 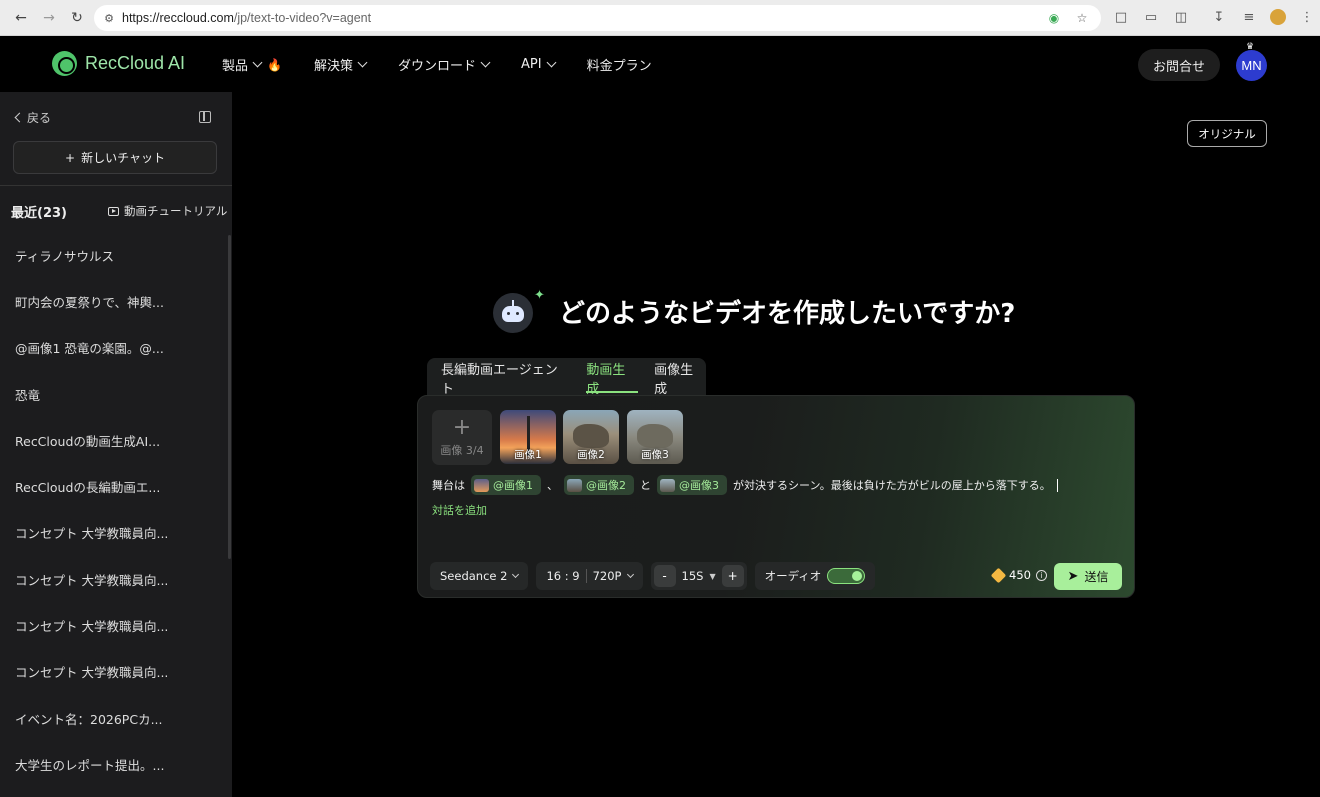 What do you see at coordinates (444, 64) in the screenshot?
I see `nav-download: ダウンロード` at bounding box center [444, 64].